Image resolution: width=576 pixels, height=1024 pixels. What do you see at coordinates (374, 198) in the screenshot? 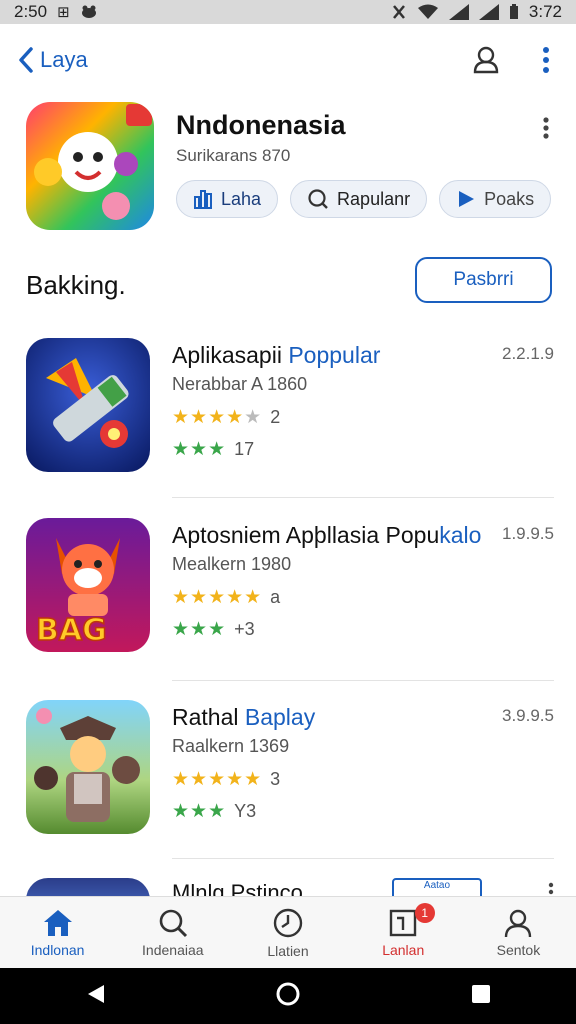
I see `chip-label: Rapulanr` at bounding box center [374, 198].